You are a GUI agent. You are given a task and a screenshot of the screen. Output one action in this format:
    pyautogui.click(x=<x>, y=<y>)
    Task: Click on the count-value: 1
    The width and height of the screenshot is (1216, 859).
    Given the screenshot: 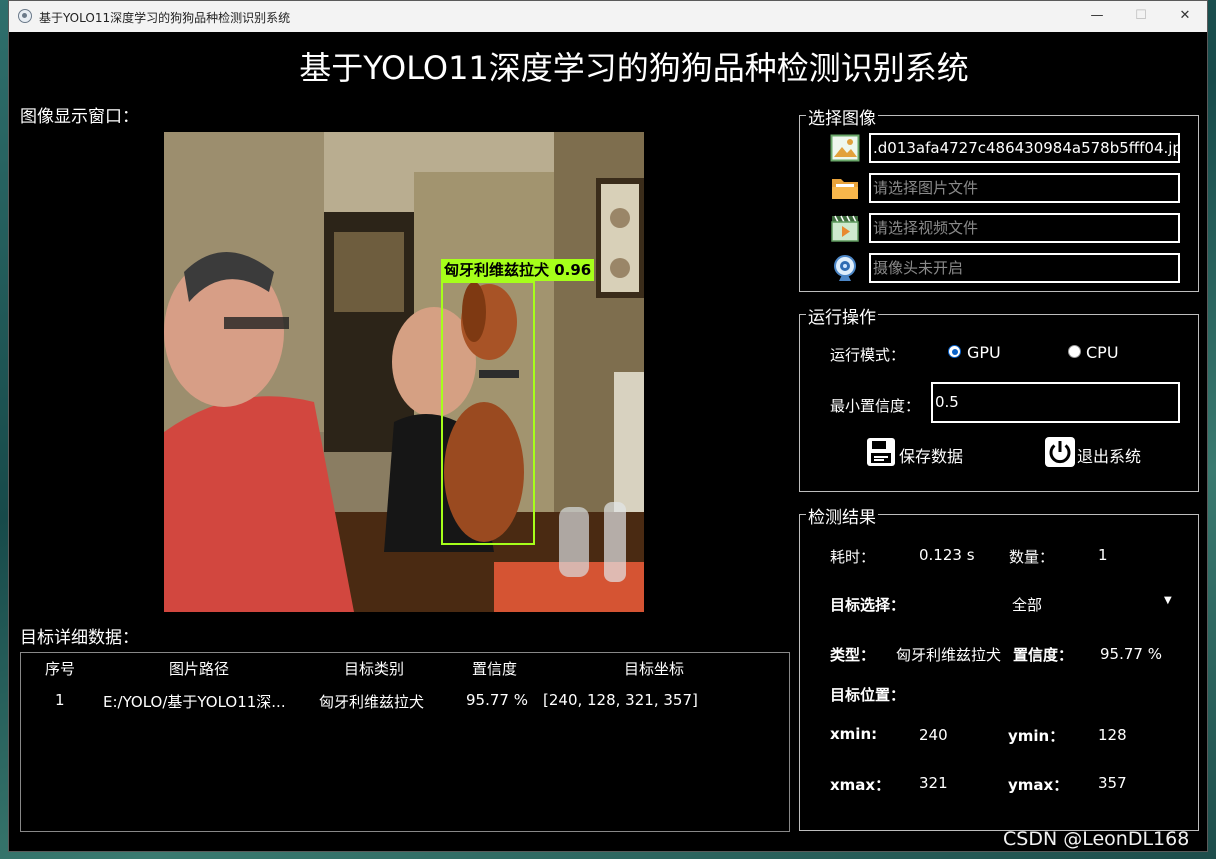 What is the action you would take?
    pyautogui.click(x=1103, y=555)
    